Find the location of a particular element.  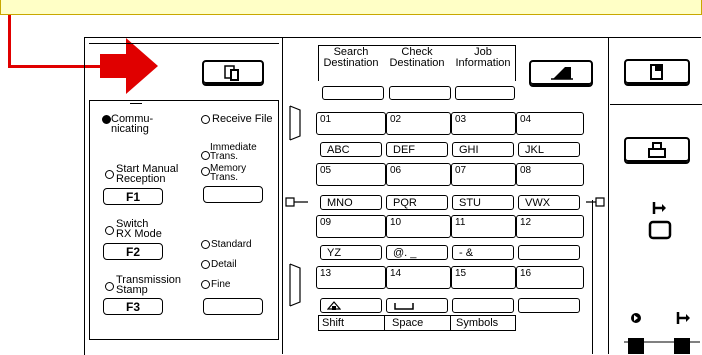

one-touch-key-10: 10 is located at coordinates (418, 226).